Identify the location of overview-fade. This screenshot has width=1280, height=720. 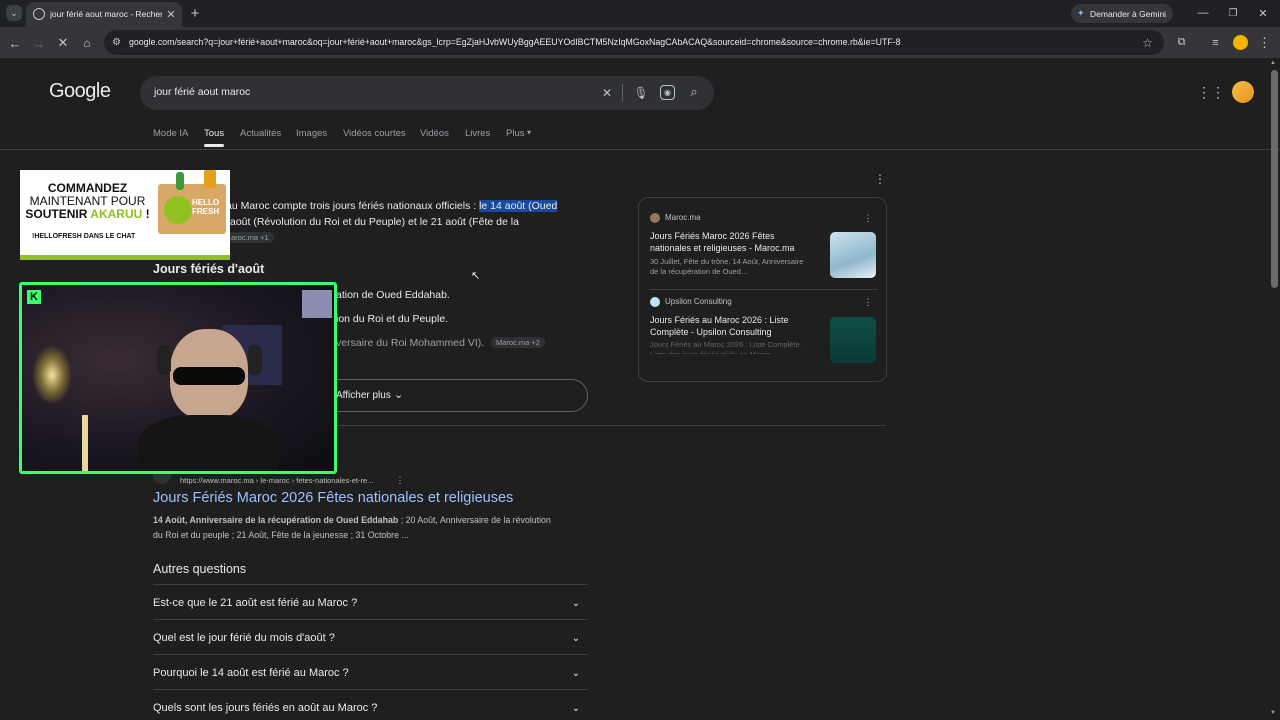
(461, 366).